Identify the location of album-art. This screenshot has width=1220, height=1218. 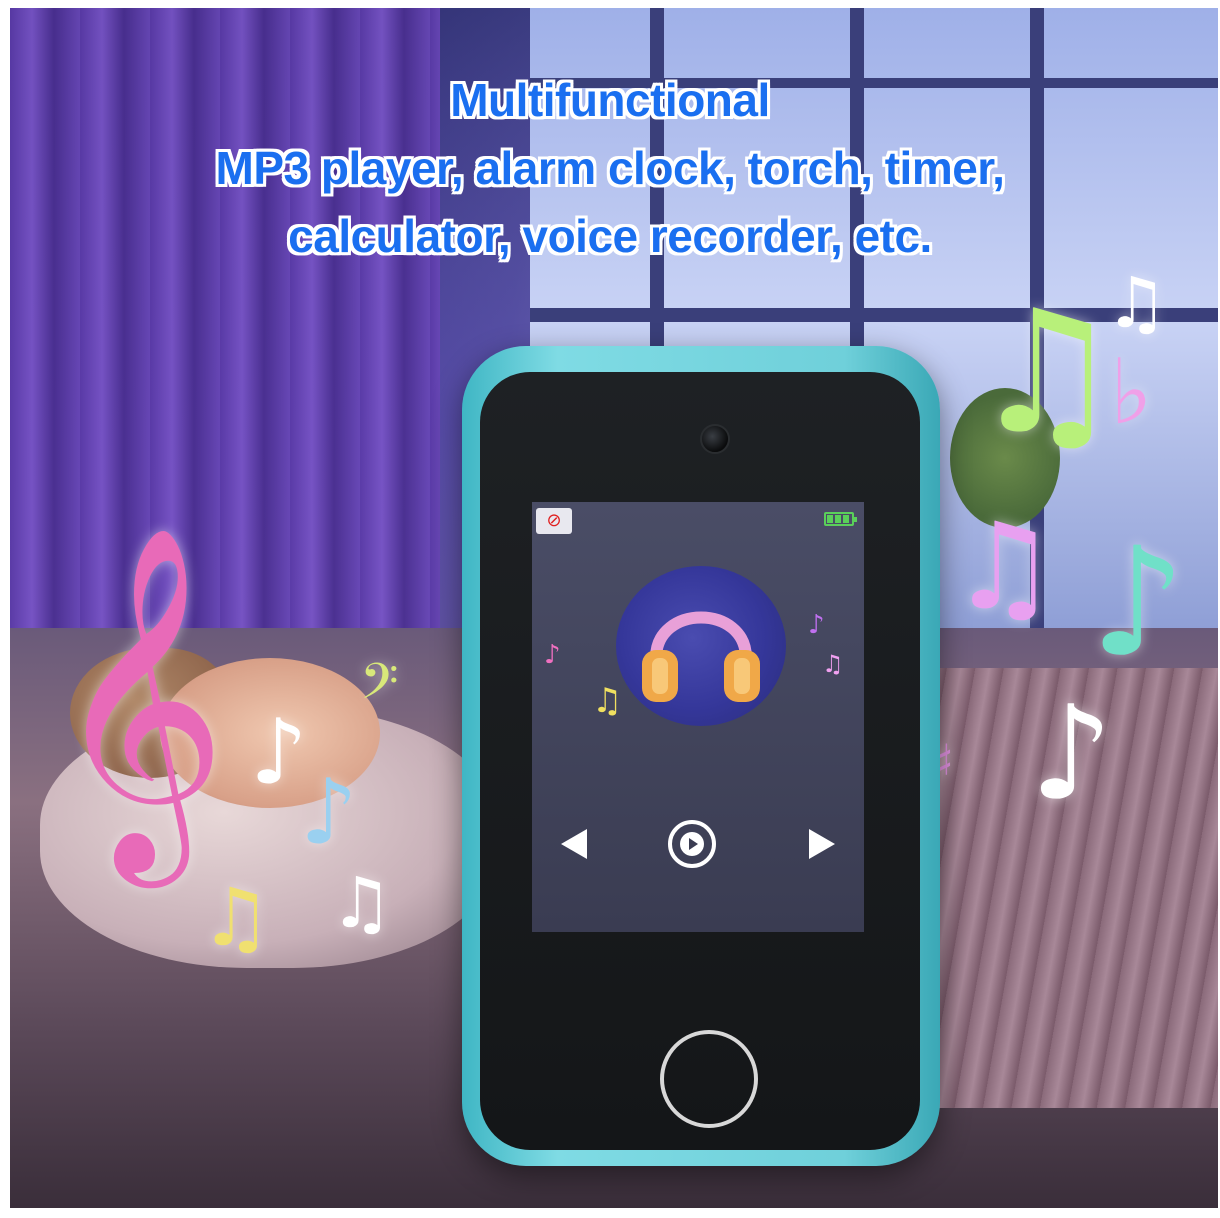
(701, 646).